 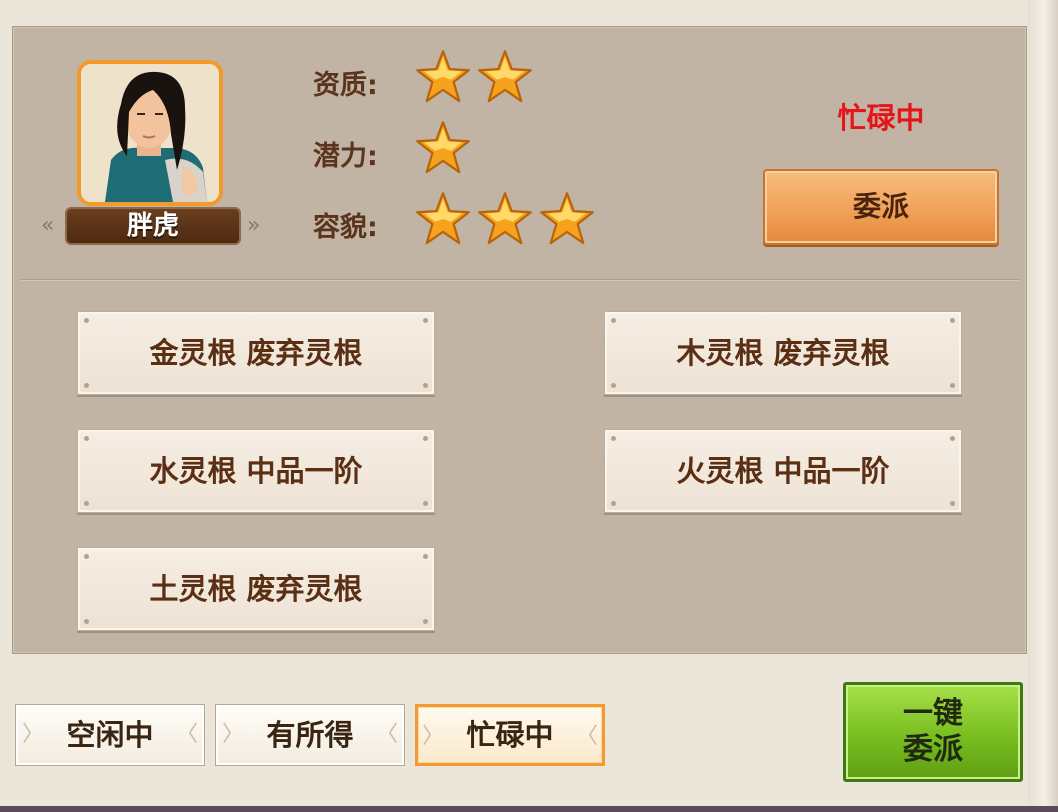 I want to click on divider, so click(x=520, y=280).